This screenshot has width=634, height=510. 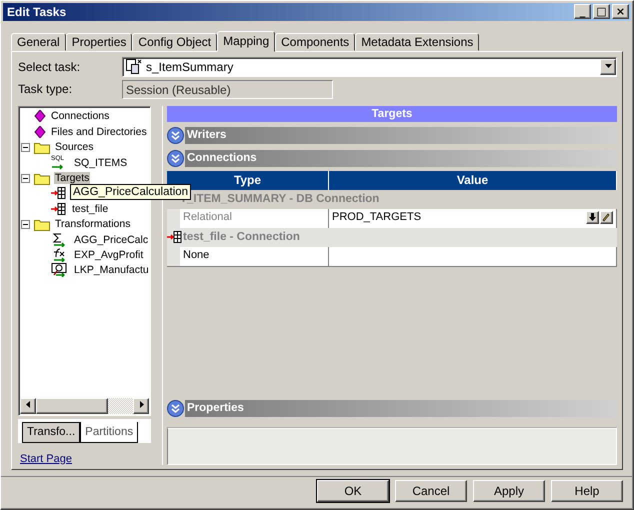 I want to click on tree-item: Transformations, so click(x=93, y=224).